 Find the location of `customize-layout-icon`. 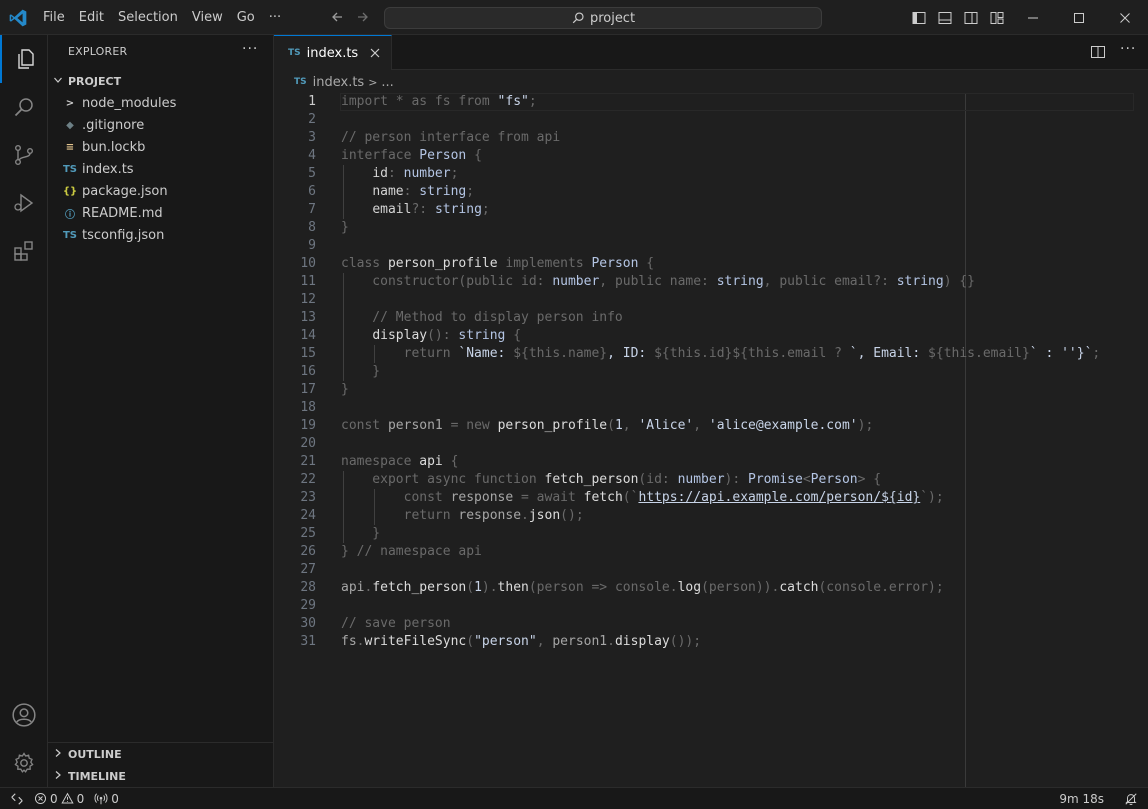

customize-layout-icon is located at coordinates (997, 18).